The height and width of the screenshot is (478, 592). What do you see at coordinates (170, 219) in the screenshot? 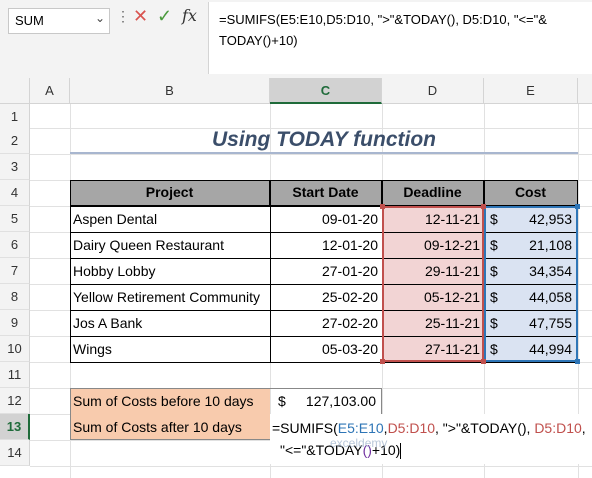
I see `cell-project: Aspen Dental` at bounding box center [170, 219].